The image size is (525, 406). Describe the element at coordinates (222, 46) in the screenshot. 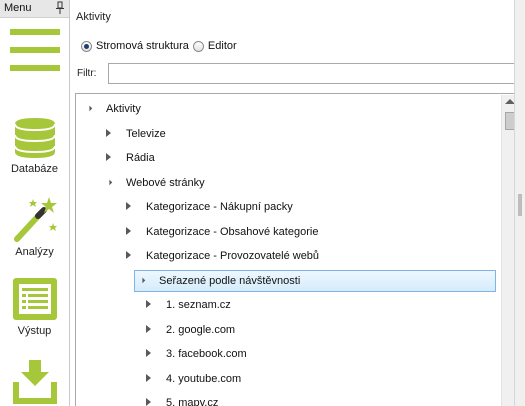

I see `radio-label: Editor` at that location.